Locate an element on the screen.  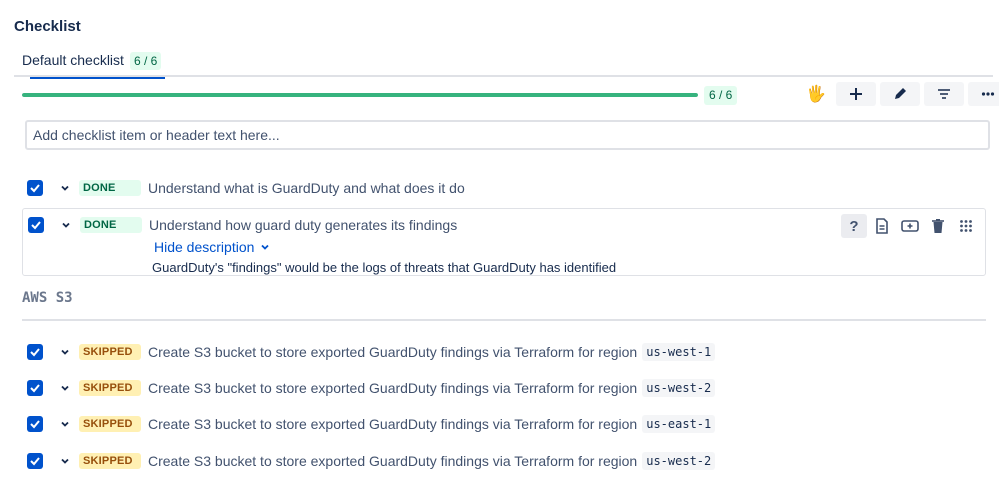
plus-icon is located at coordinates (856, 94).